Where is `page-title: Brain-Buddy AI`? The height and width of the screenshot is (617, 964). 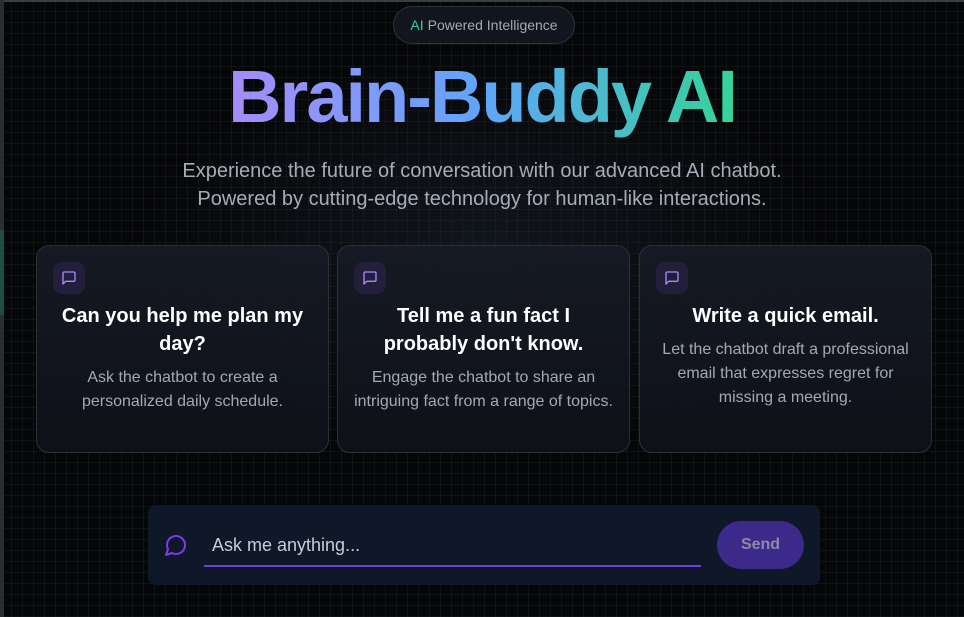 page-title: Brain-Buddy AI is located at coordinates (482, 97).